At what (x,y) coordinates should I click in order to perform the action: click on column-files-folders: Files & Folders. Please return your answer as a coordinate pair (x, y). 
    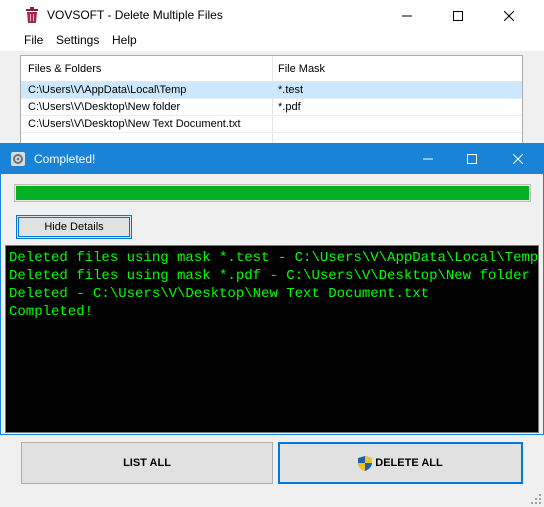
    Looking at the image, I should click on (64, 69).